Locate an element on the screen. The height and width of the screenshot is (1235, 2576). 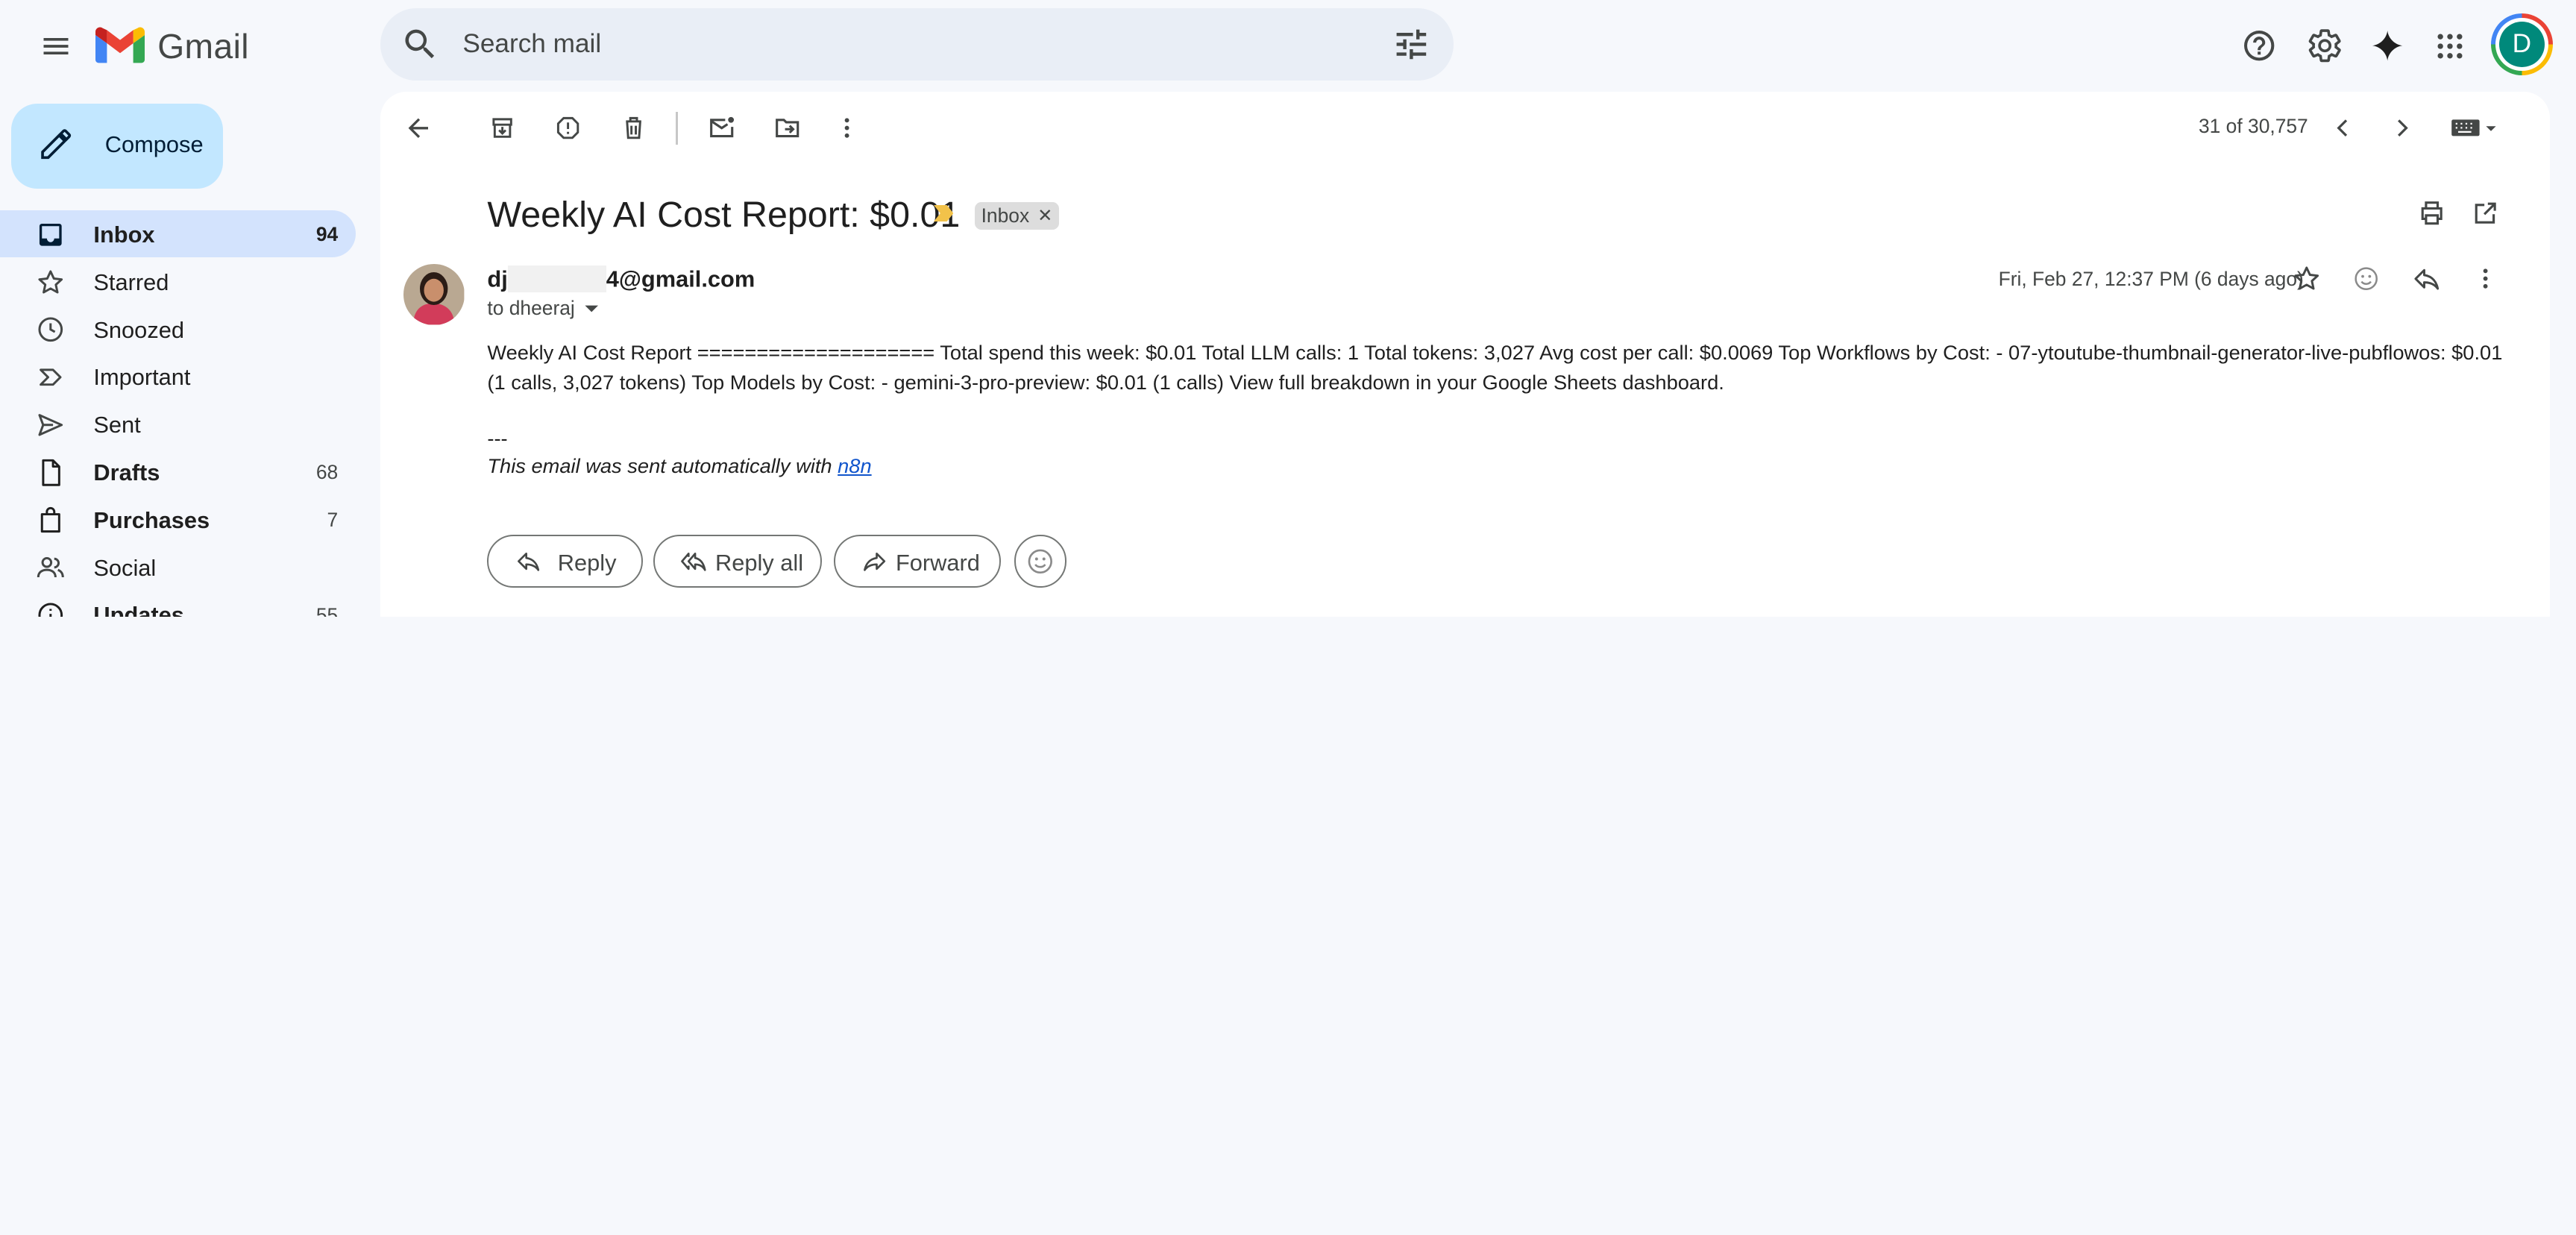
search-bar is located at coordinates (917, 44).